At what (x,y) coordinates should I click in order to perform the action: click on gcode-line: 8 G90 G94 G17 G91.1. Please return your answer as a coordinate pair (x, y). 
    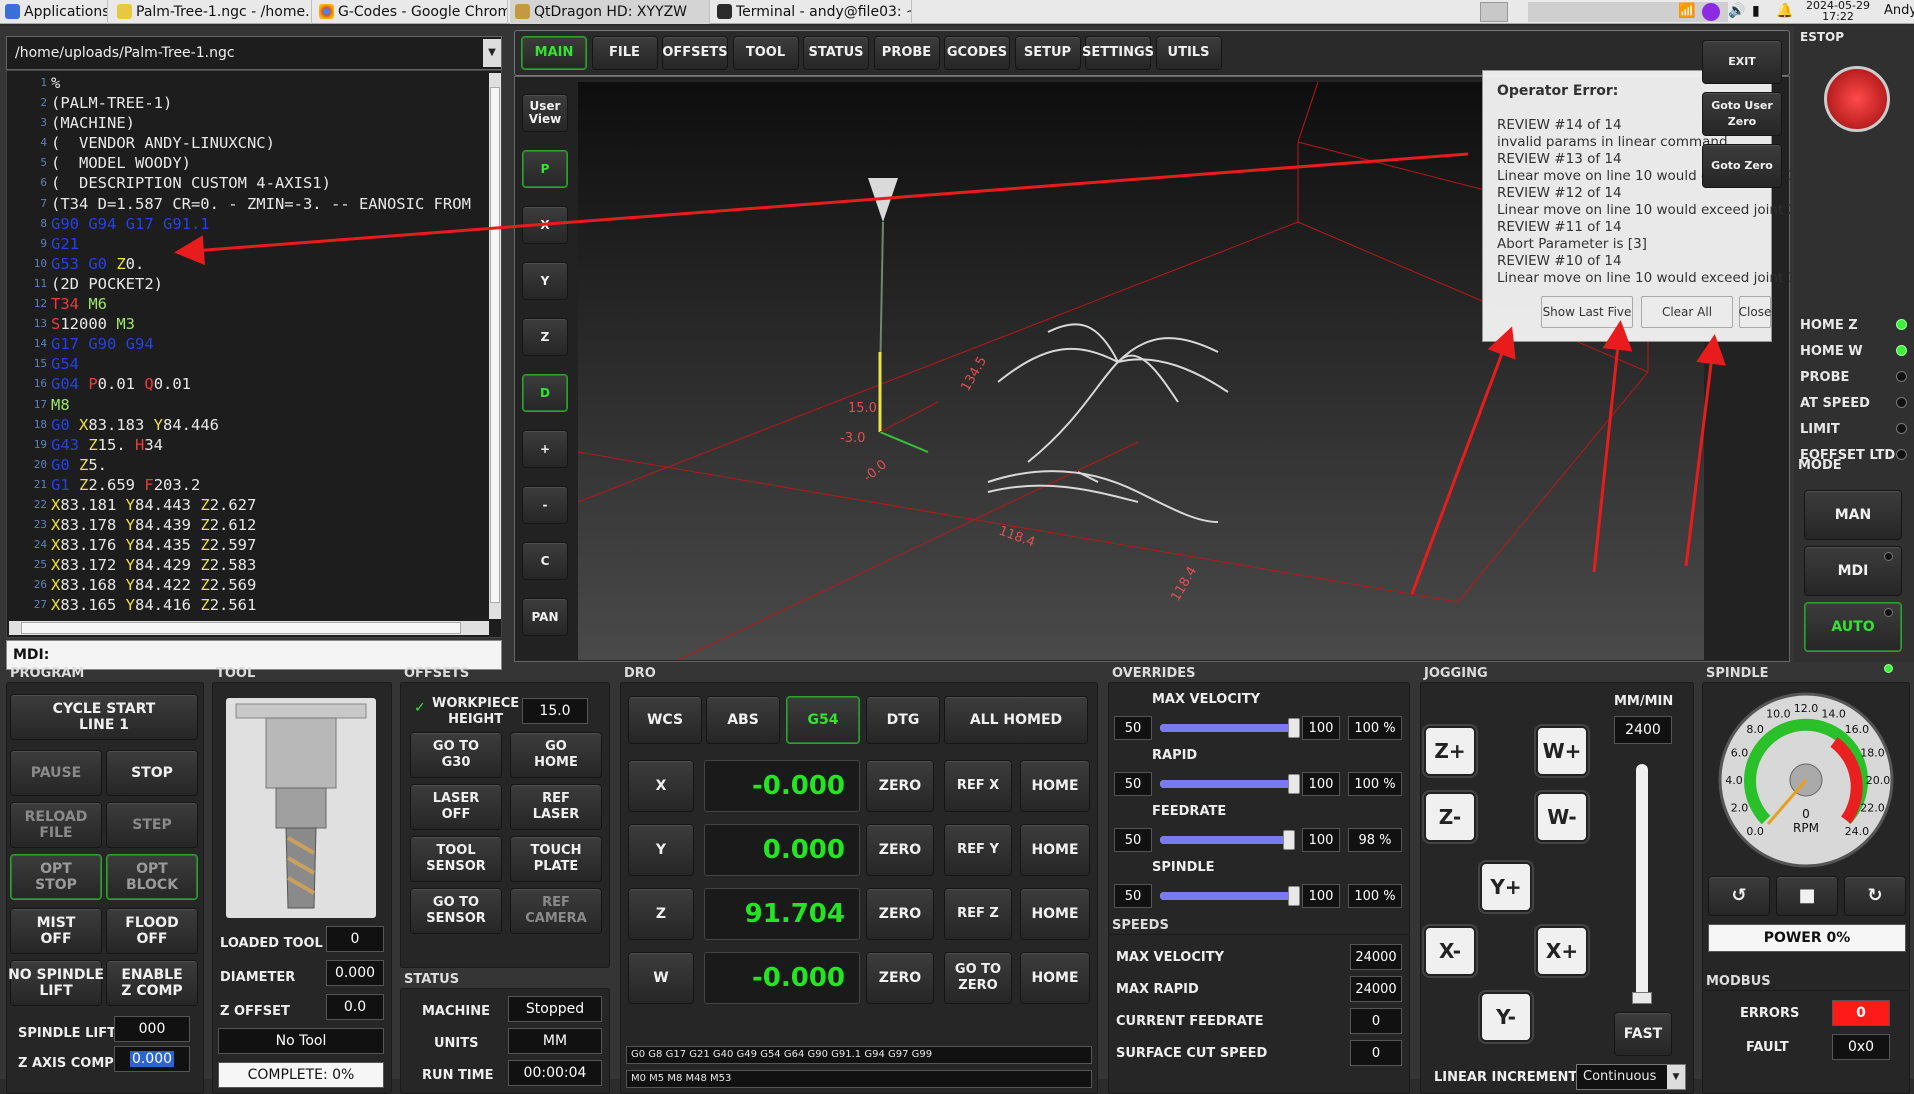
    Looking at the image, I should click on (248, 224).